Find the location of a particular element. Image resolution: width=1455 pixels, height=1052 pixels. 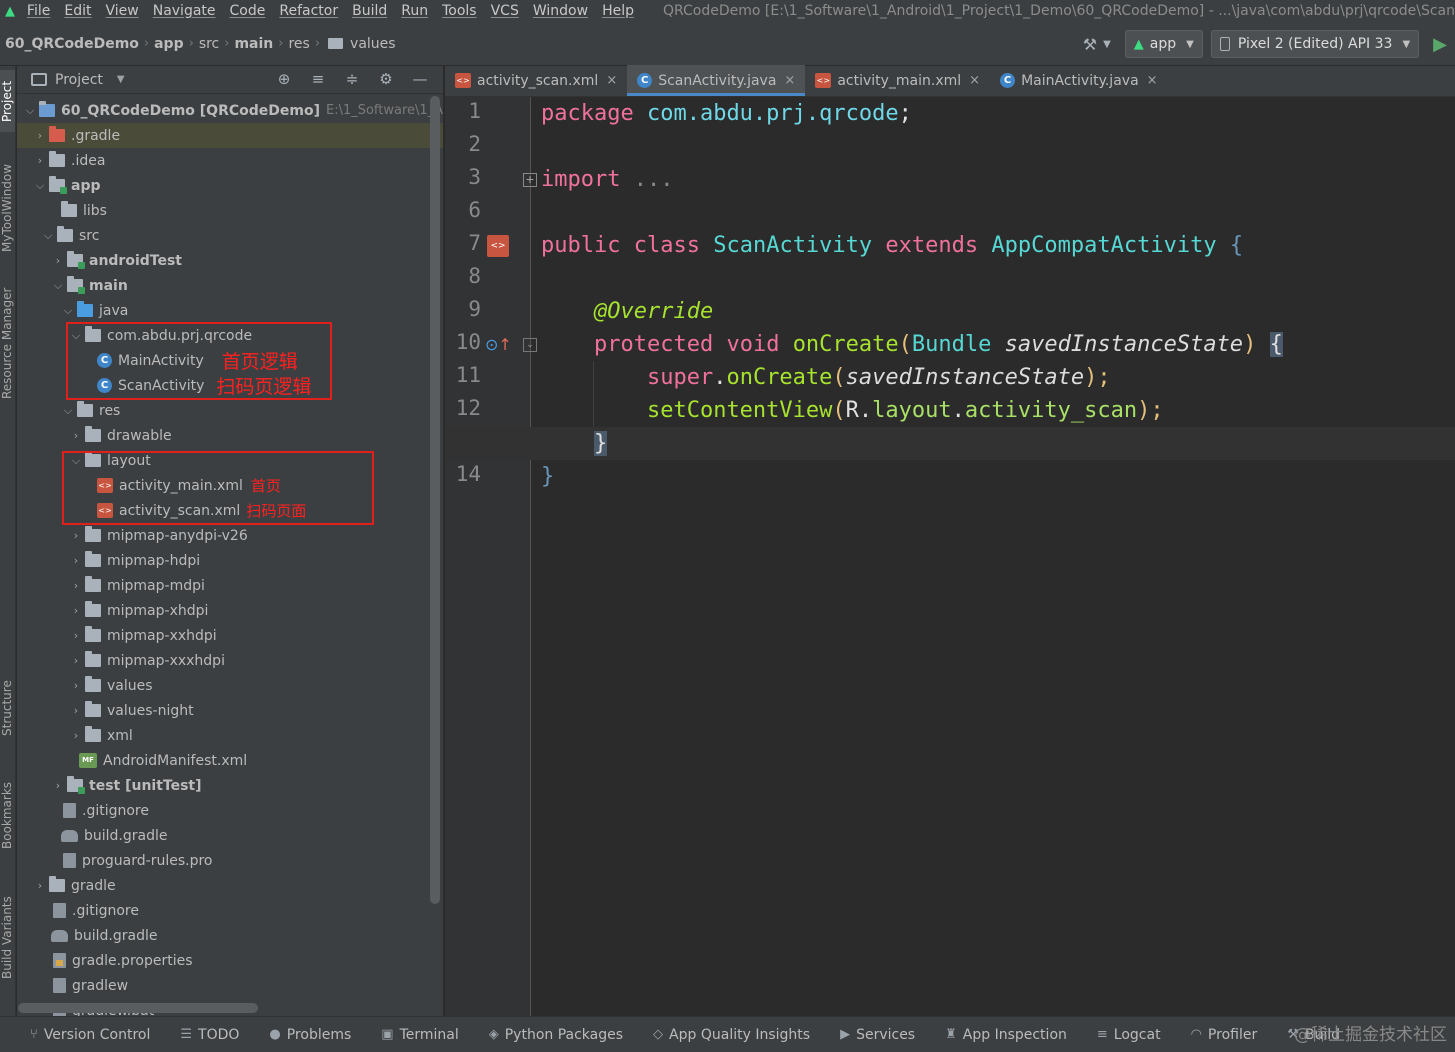

tree-row: › .idea is located at coordinates (230, 160).